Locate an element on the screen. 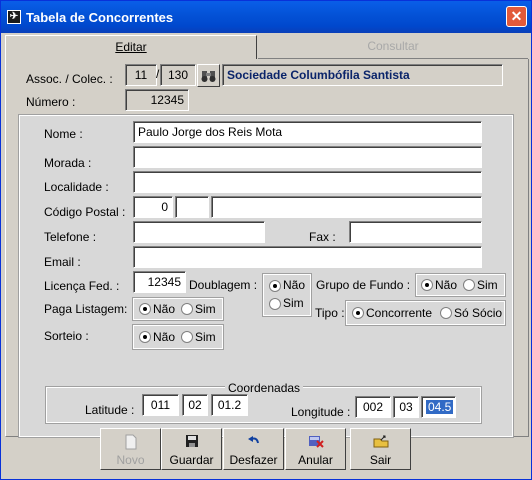  nome-input: Paulo Jorge dos Reis Mota is located at coordinates (307, 132).